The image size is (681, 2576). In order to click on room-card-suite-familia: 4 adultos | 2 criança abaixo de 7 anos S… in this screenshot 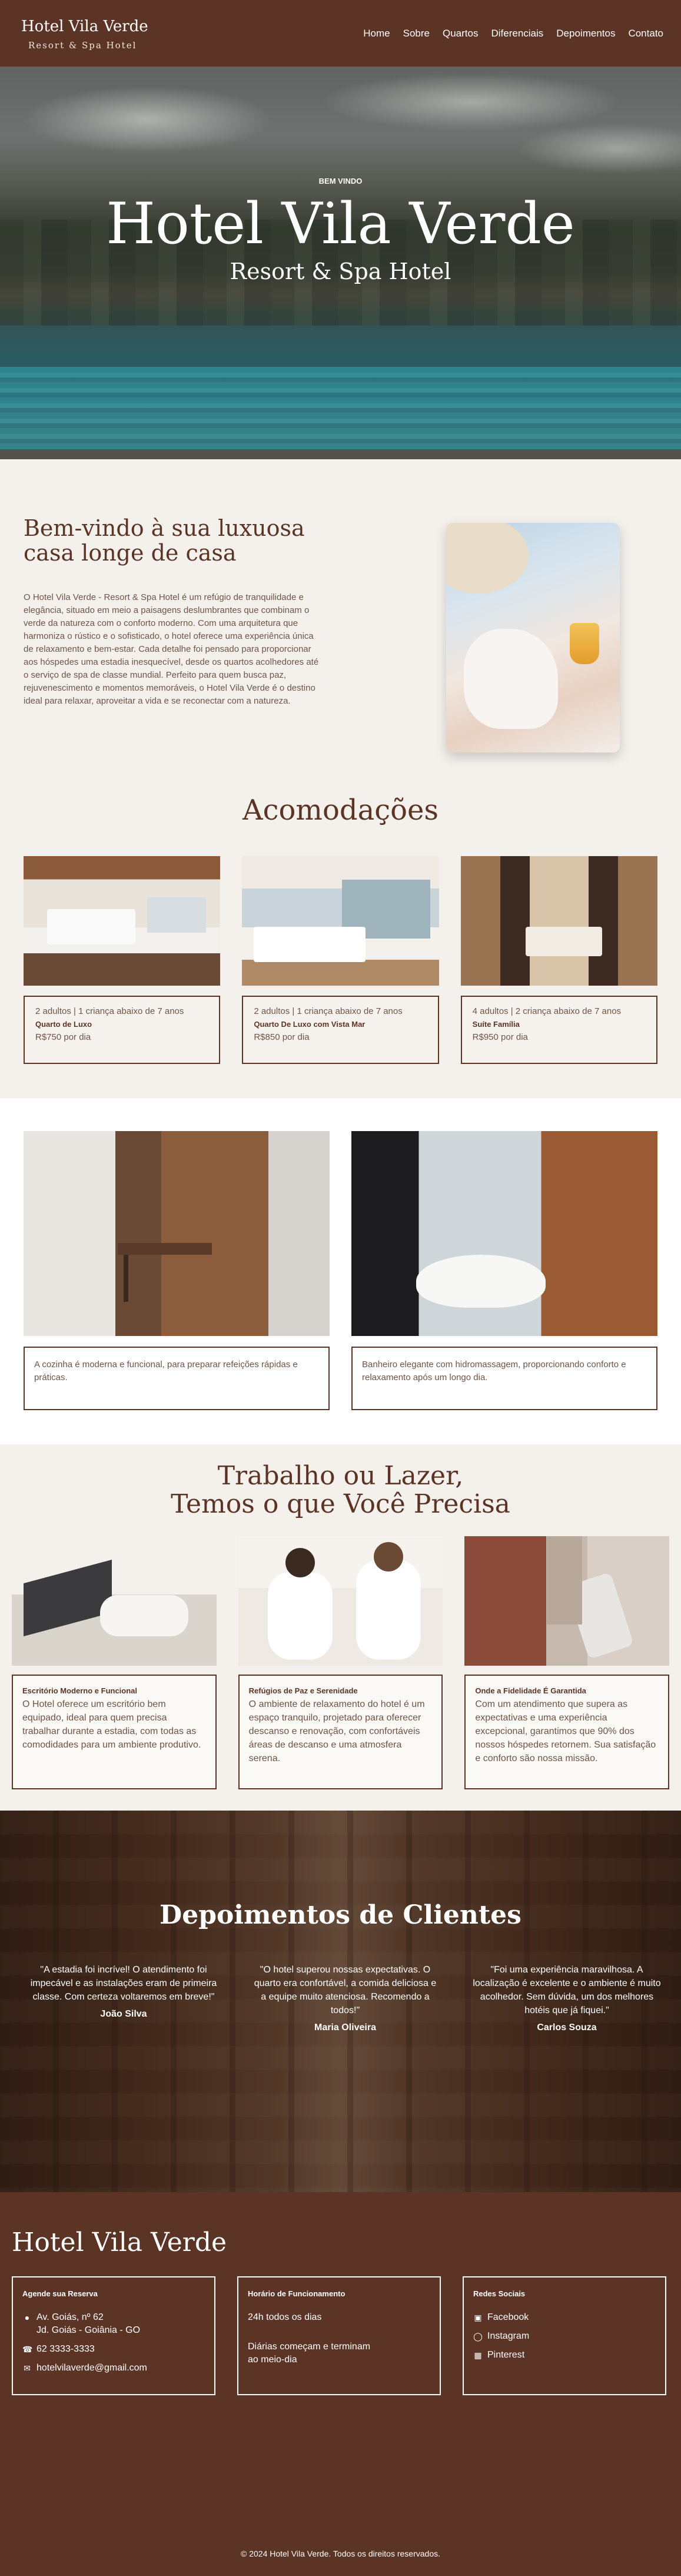, I will do `click(559, 960)`.